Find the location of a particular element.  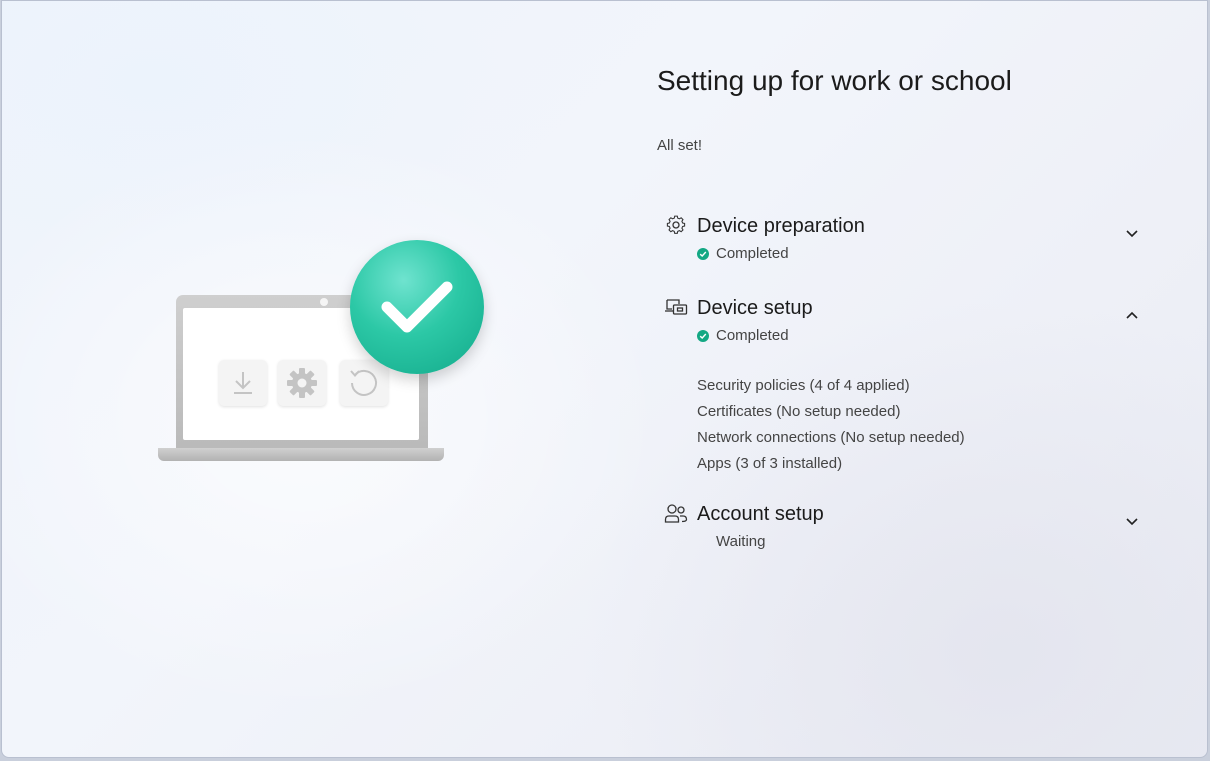

device-setup-icon is located at coordinates (676, 307).